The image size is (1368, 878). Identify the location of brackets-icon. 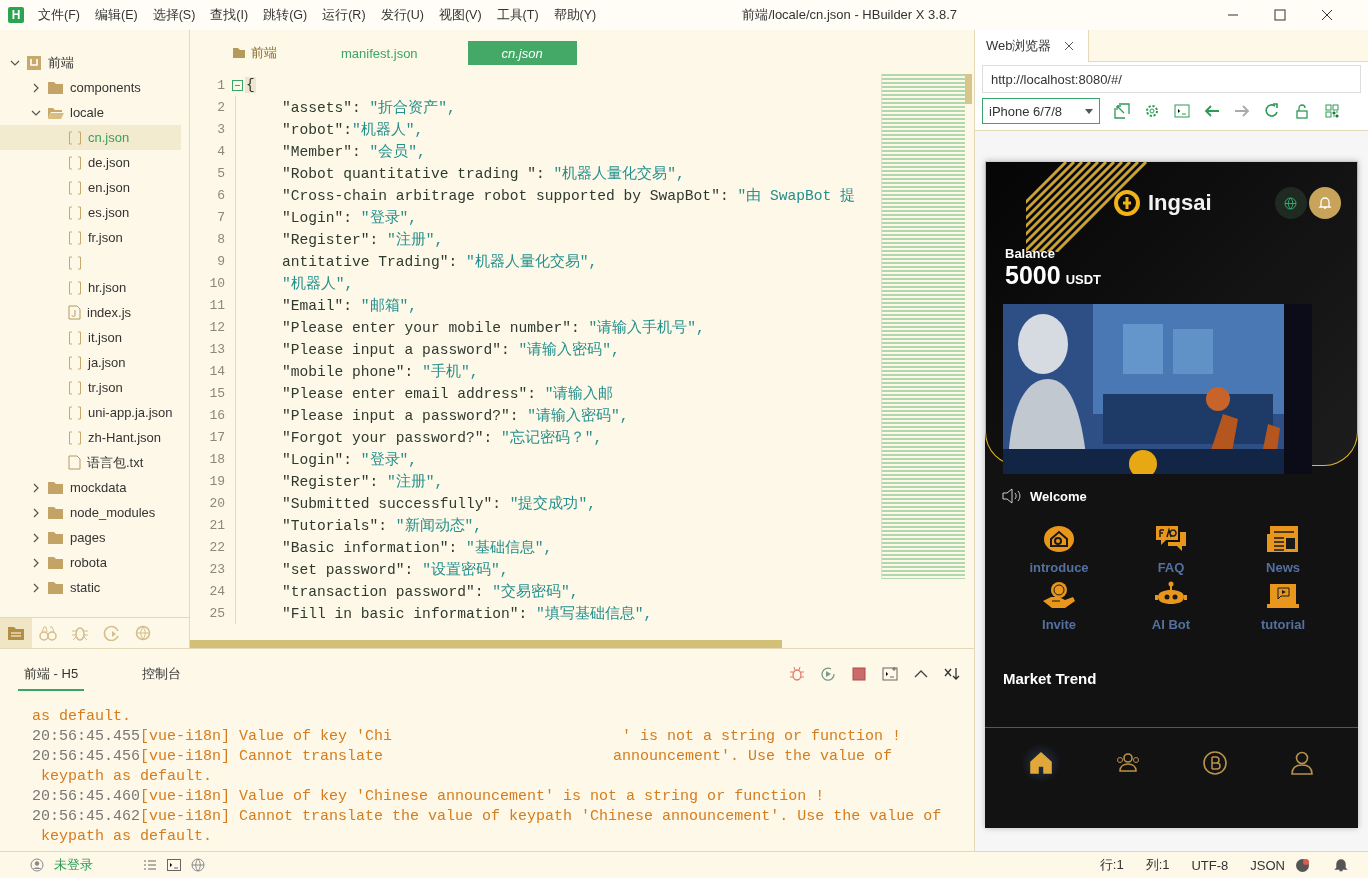
(75, 237).